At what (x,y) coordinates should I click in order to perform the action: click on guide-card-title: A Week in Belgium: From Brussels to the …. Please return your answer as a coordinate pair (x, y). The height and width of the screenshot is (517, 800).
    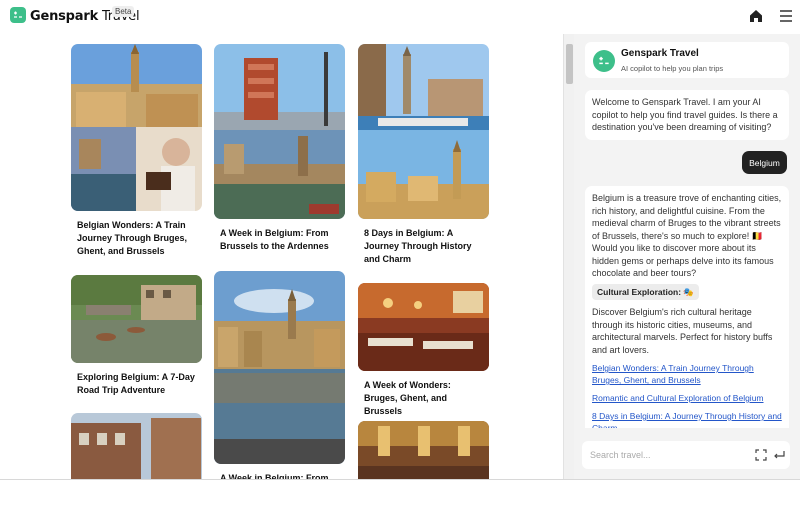
    Looking at the image, I should click on (274, 239).